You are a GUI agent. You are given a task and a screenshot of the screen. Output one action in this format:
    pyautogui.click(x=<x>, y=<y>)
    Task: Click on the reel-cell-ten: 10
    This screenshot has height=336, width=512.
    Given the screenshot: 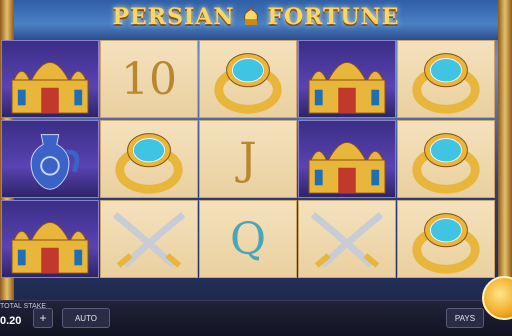 What is the action you would take?
    pyautogui.click(x=149, y=79)
    